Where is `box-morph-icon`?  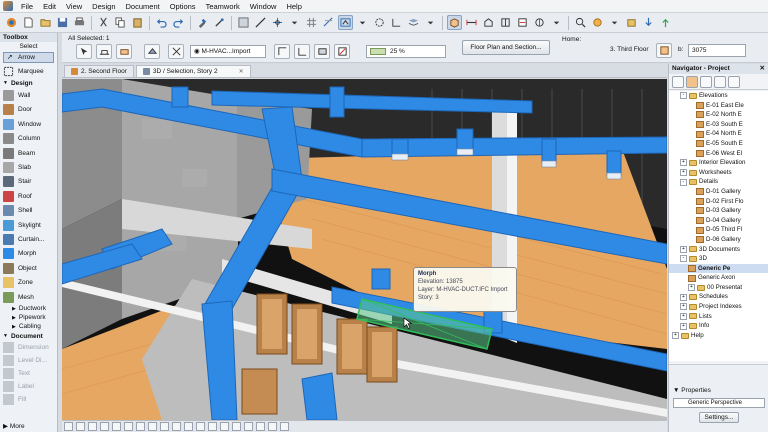
box-morph-icon is located at coordinates (124, 51).